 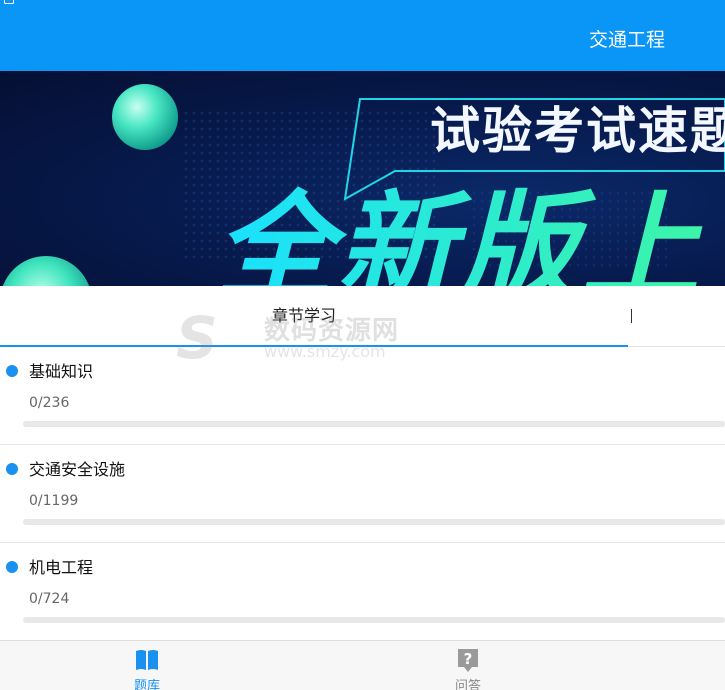 I want to click on nav-item-question-bank: 题库, so click(x=147, y=667).